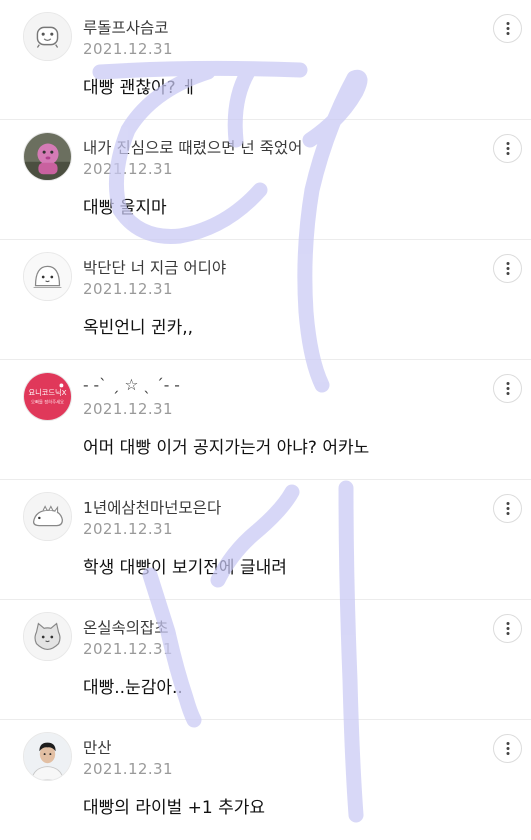 This screenshot has height=840, width=531. Describe the element at coordinates (185, 568) in the screenshot. I see `comment-text: 학생 대빵이 보기전에 글내려` at that location.